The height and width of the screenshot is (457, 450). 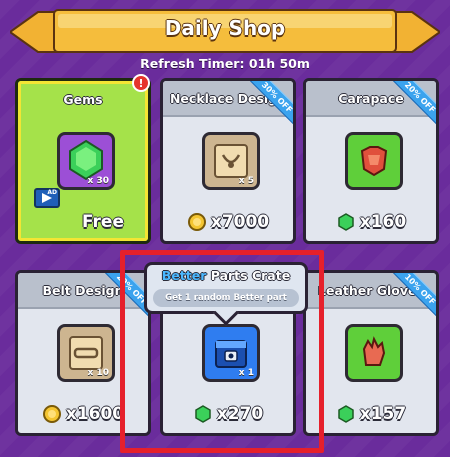 I want to click on item-name: Gems, so click(x=83, y=99).